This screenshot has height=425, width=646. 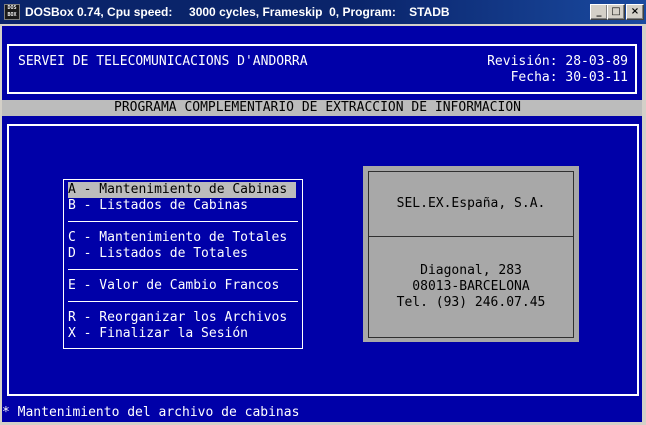 I want to click on org-name: SERVEI DE TELECOMUNICACIONS D'ANDORRA, so click(x=163, y=61).